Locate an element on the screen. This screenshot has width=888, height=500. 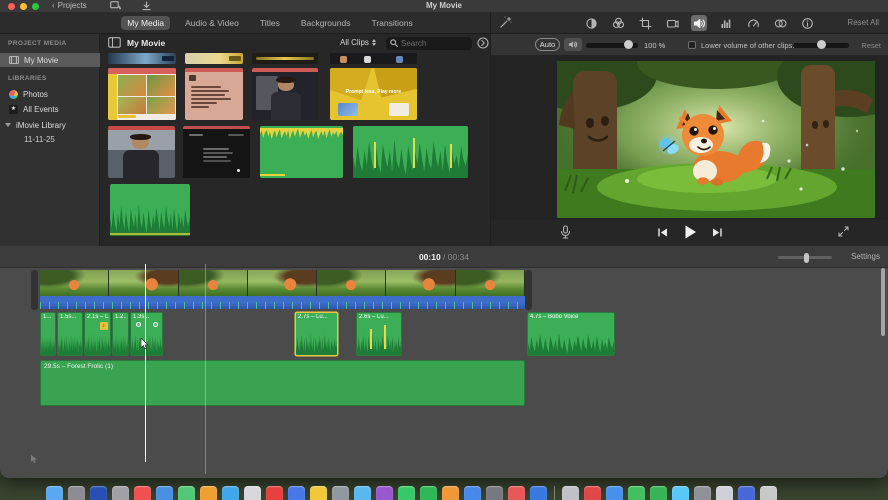
skip-forward-button is located at coordinates (717, 232).